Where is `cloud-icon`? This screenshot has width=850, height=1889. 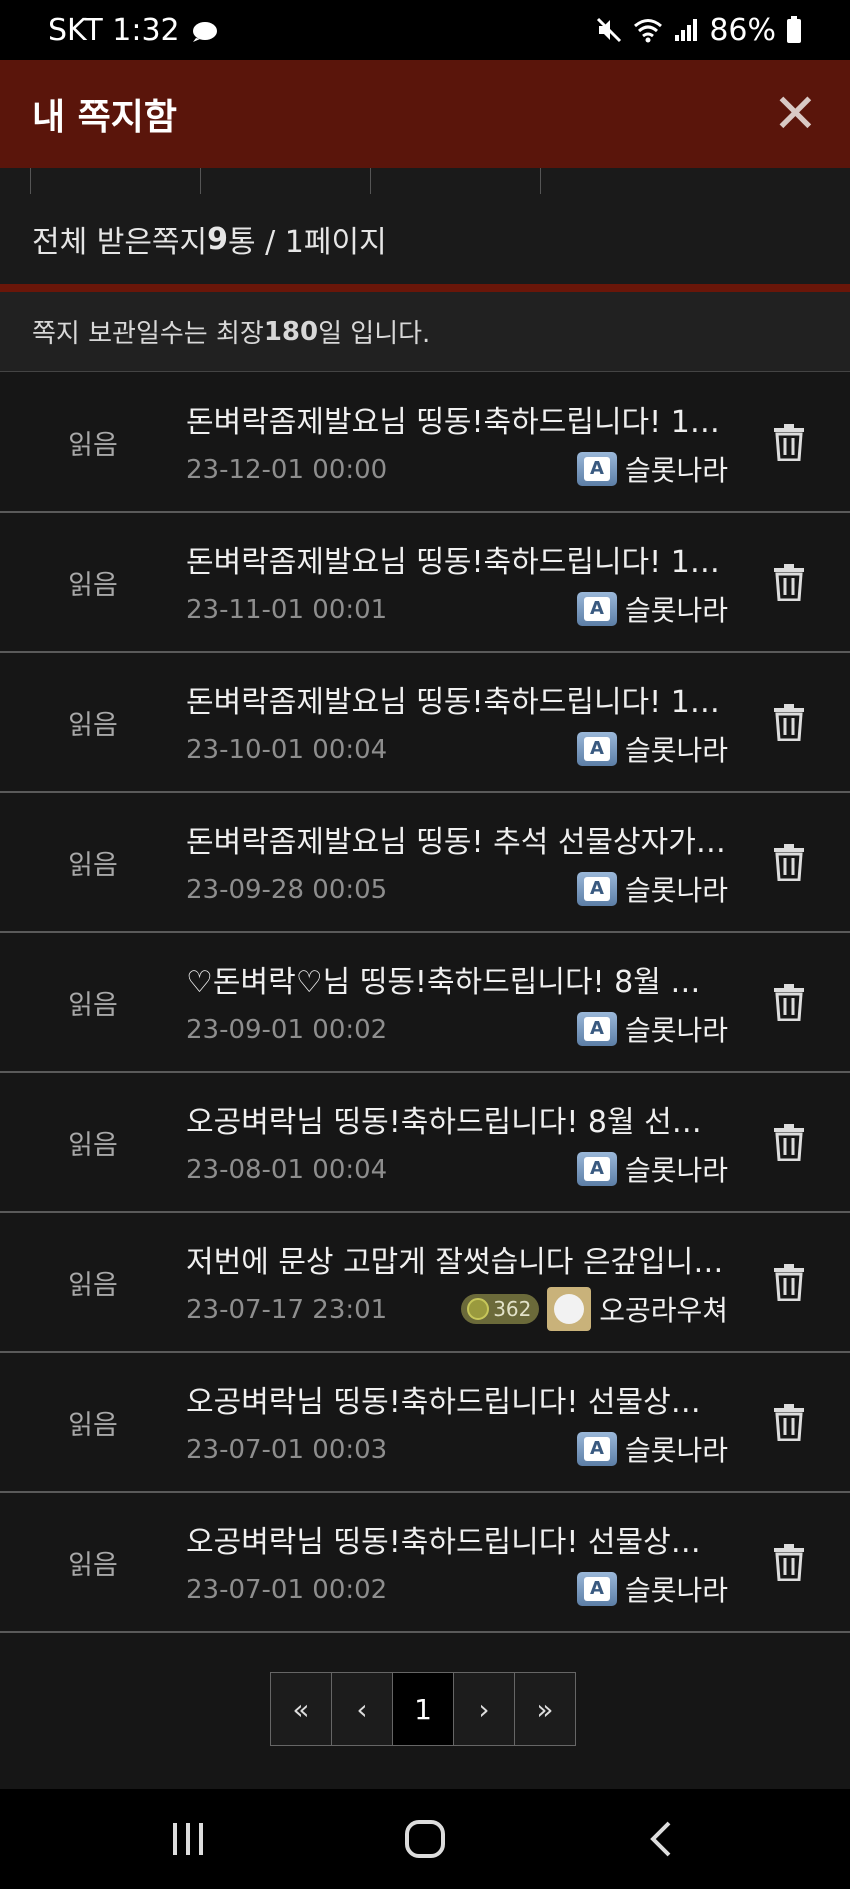
cloud-icon is located at coordinates (204, 32).